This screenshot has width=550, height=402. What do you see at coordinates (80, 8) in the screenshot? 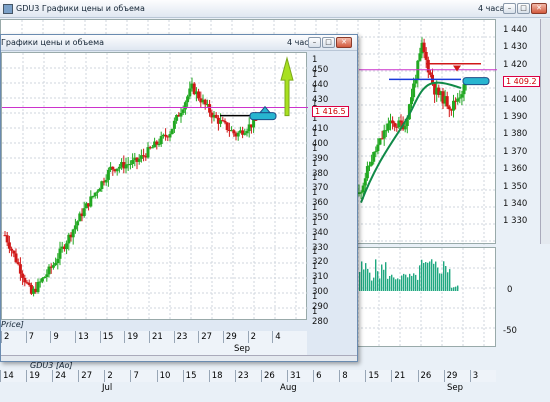
I see `back-window-title: GDU3 Графики цены и объема` at bounding box center [80, 8].